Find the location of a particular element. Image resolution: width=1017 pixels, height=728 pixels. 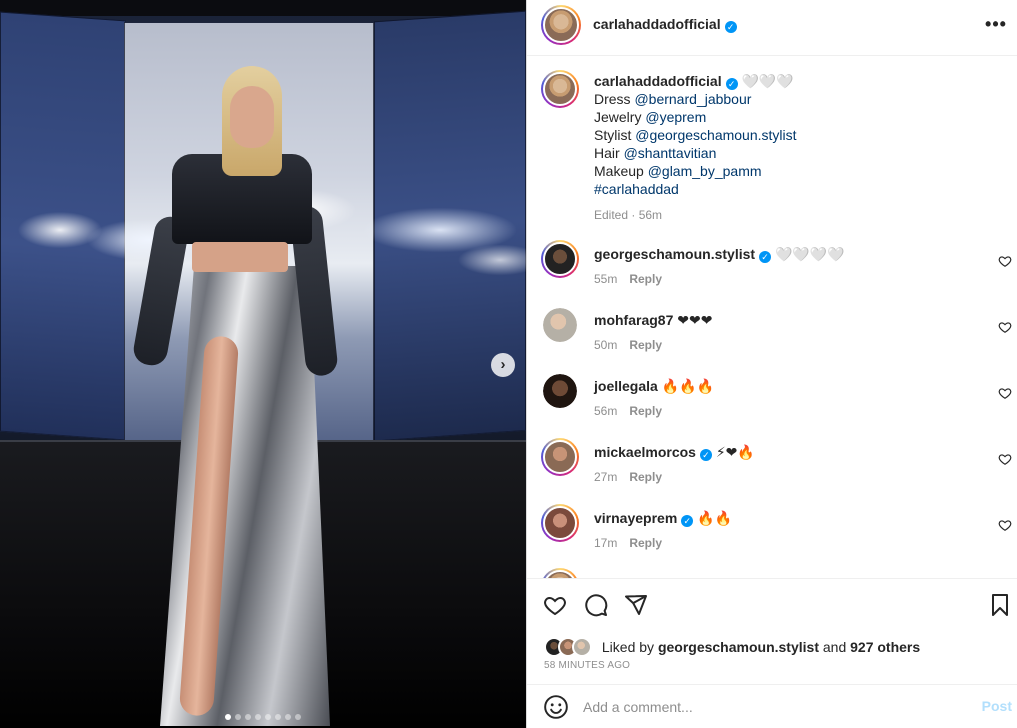

likes-user-link: georgeschamoun.stylist is located at coordinates (738, 647).